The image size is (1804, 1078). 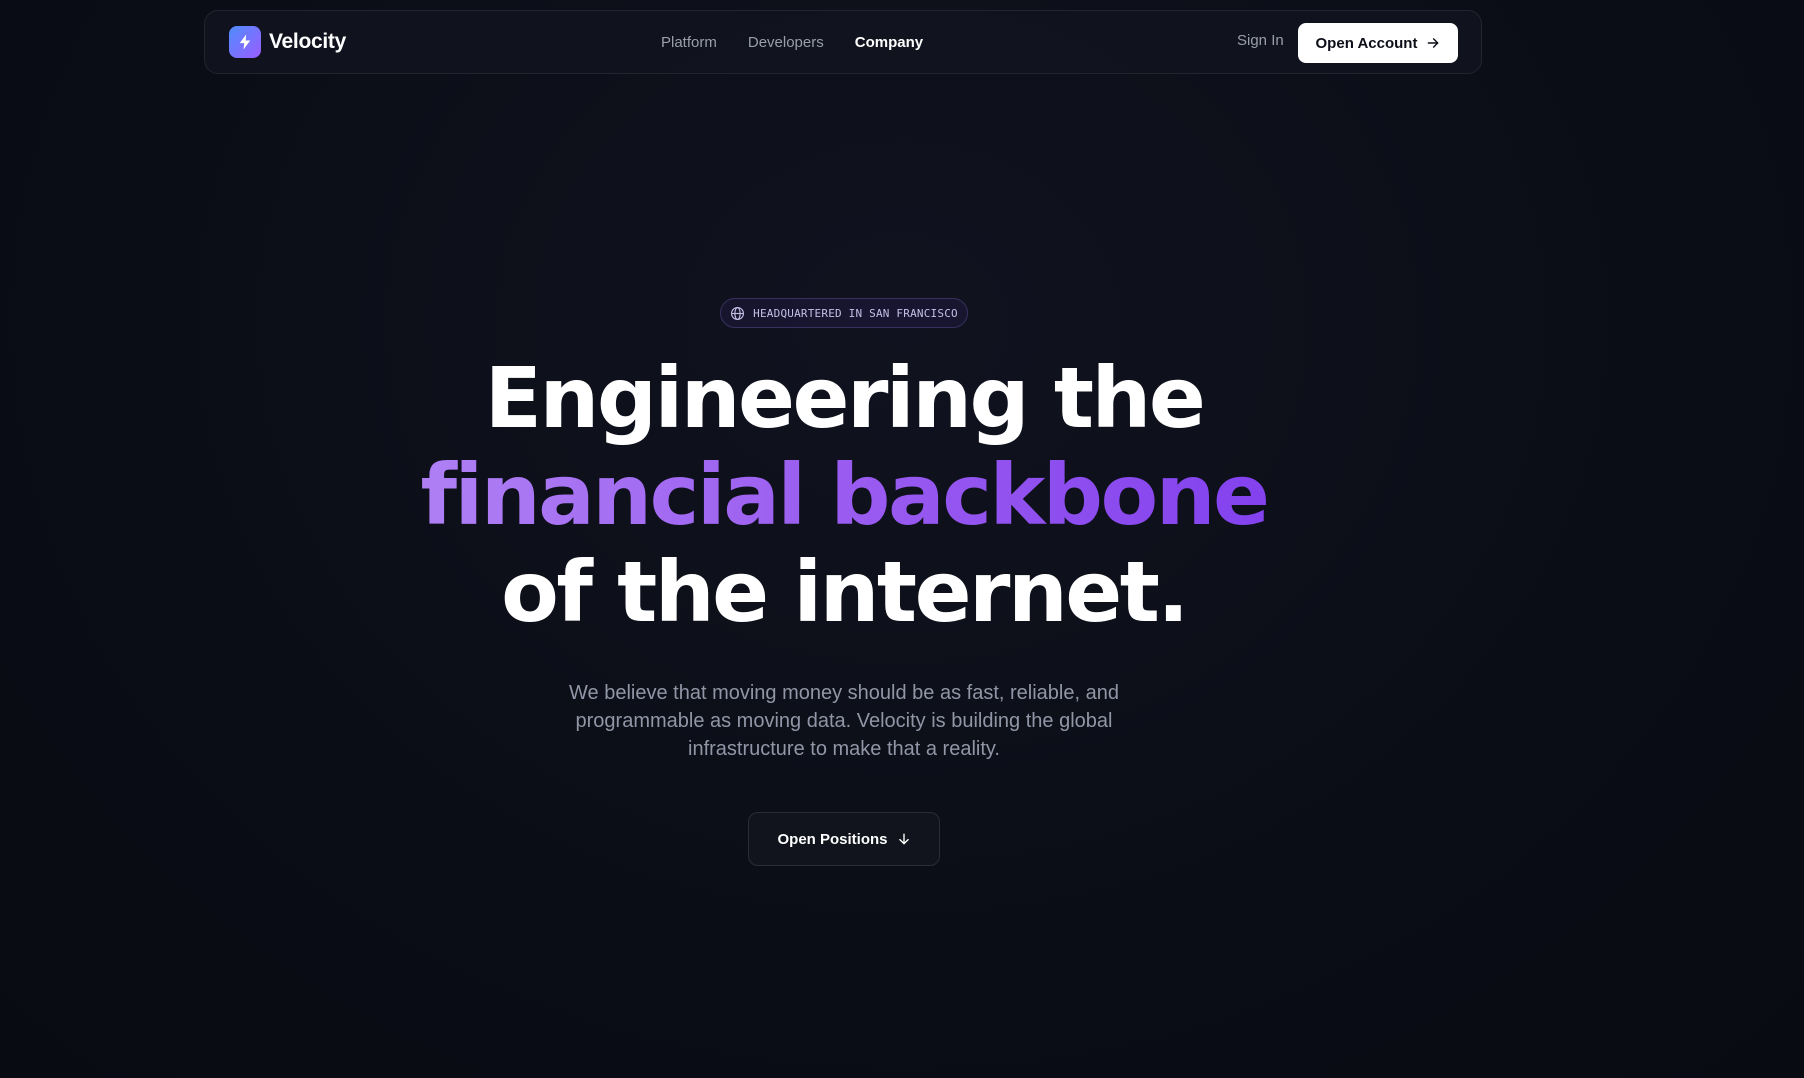 What do you see at coordinates (904, 839) in the screenshot?
I see `arrow-down-icon` at bounding box center [904, 839].